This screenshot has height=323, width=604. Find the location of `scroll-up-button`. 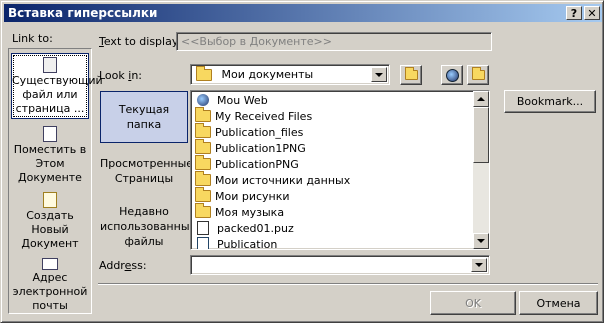

scroll-up-button is located at coordinates (481, 99).